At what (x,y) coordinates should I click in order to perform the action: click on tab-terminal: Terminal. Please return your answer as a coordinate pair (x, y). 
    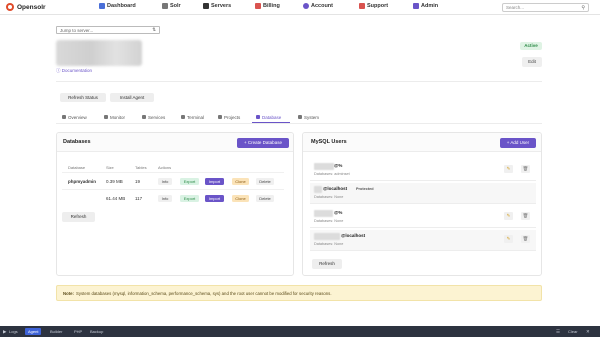
    Looking at the image, I should click on (192, 117).